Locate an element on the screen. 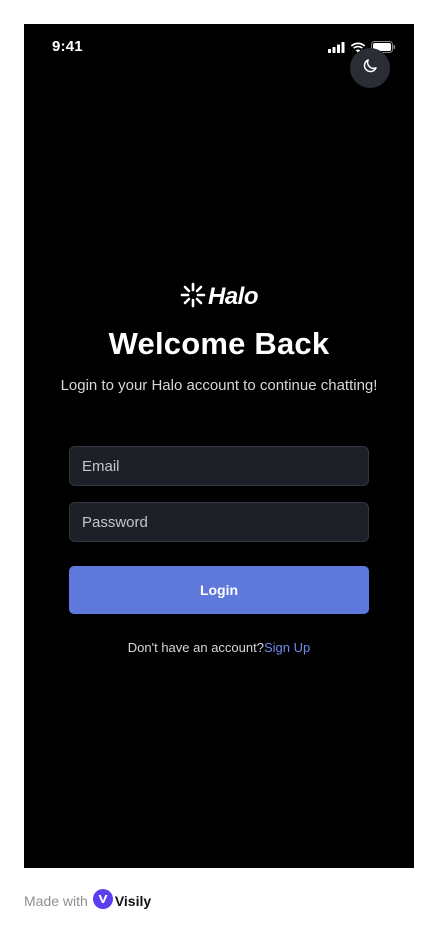 The width and height of the screenshot is (438, 932). visily-brand: Visily is located at coordinates (122, 900).